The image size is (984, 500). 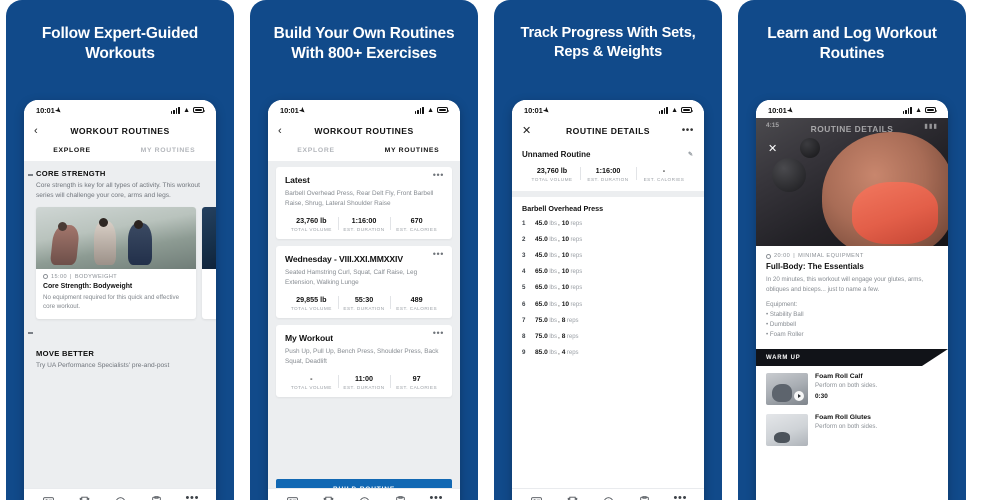 What do you see at coordinates (608, 304) in the screenshot?
I see `set-row: 6 65.0 lbs, 10 reps` at bounding box center [608, 304].